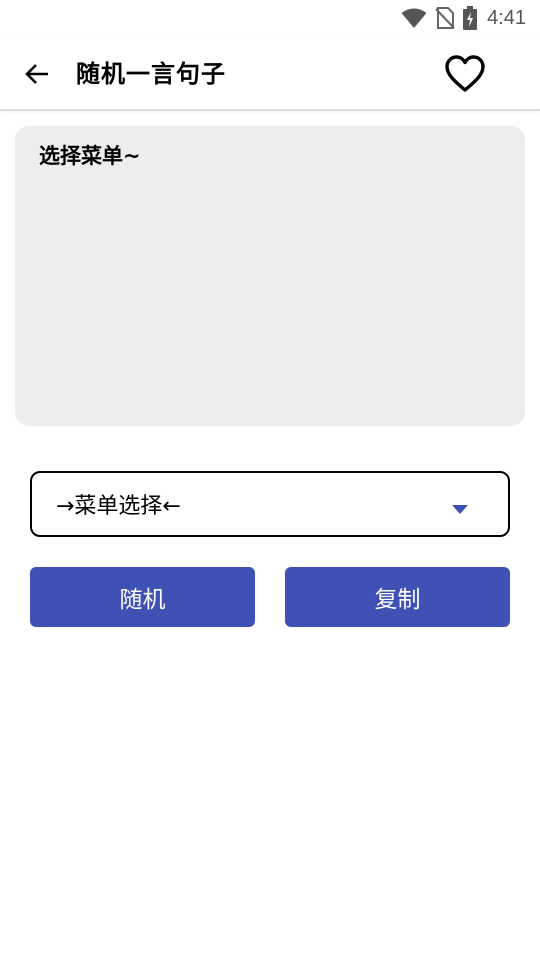 This screenshot has width=540, height=960. Describe the element at coordinates (270, 73) in the screenshot. I see `app-bar: 随机一言句子` at that location.